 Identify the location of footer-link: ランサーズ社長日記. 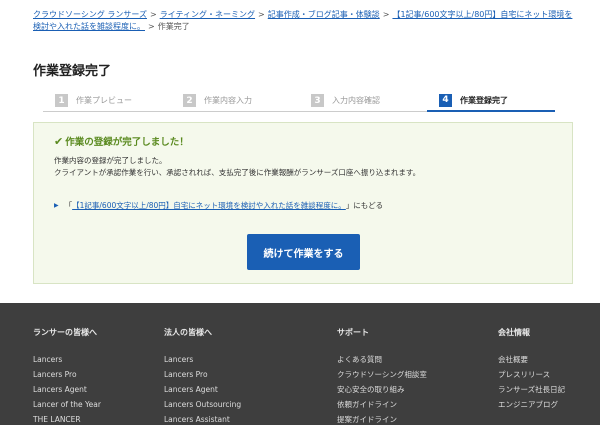
(531, 389).